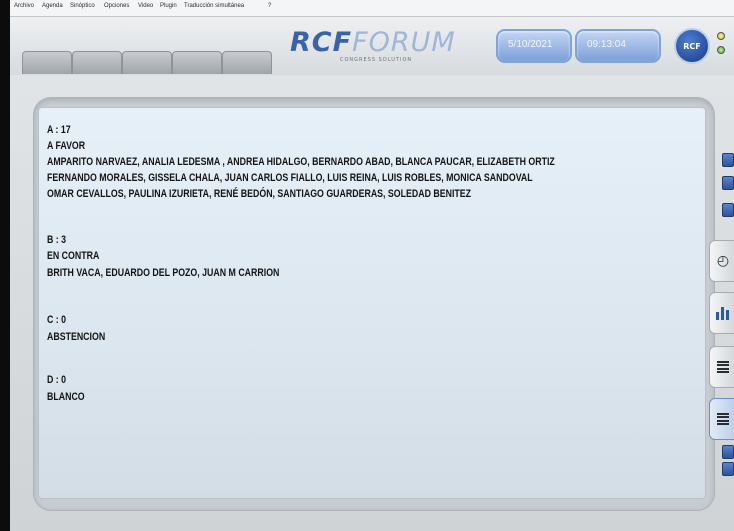 Image resolution: width=734 pixels, height=531 pixels. What do you see at coordinates (5, 265) in the screenshot?
I see `left-window-edge` at bounding box center [5, 265].